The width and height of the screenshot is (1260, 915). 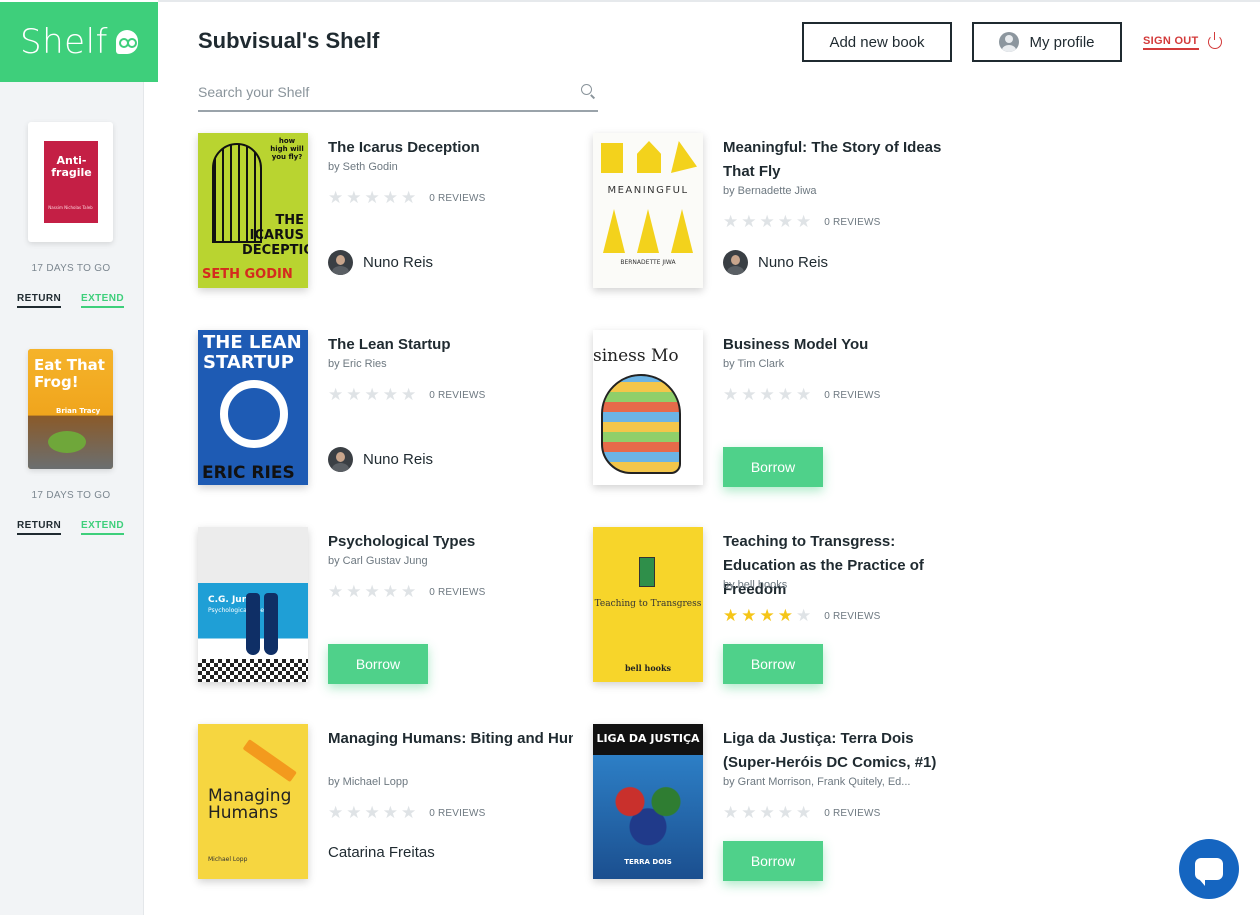 What do you see at coordinates (253, 624) in the screenshot?
I see `flipper-illustration` at bounding box center [253, 624].